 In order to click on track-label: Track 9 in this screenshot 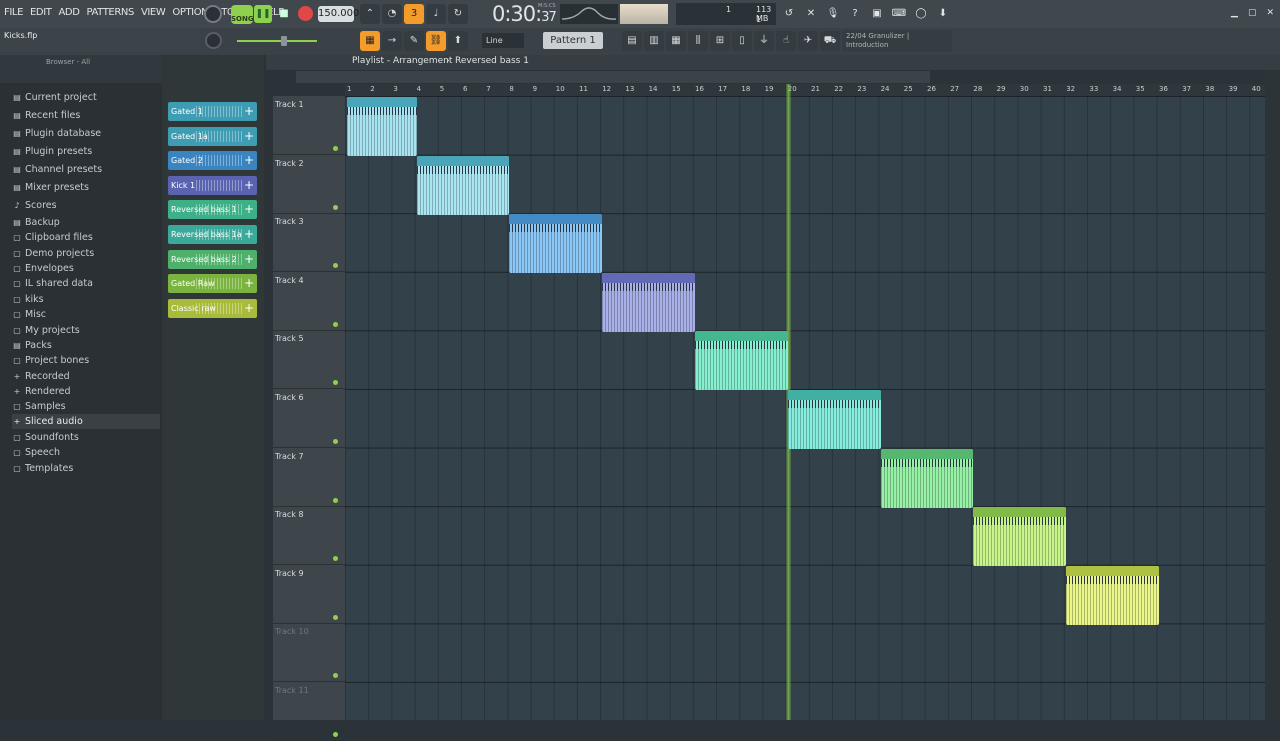, I will do `click(289, 573)`.